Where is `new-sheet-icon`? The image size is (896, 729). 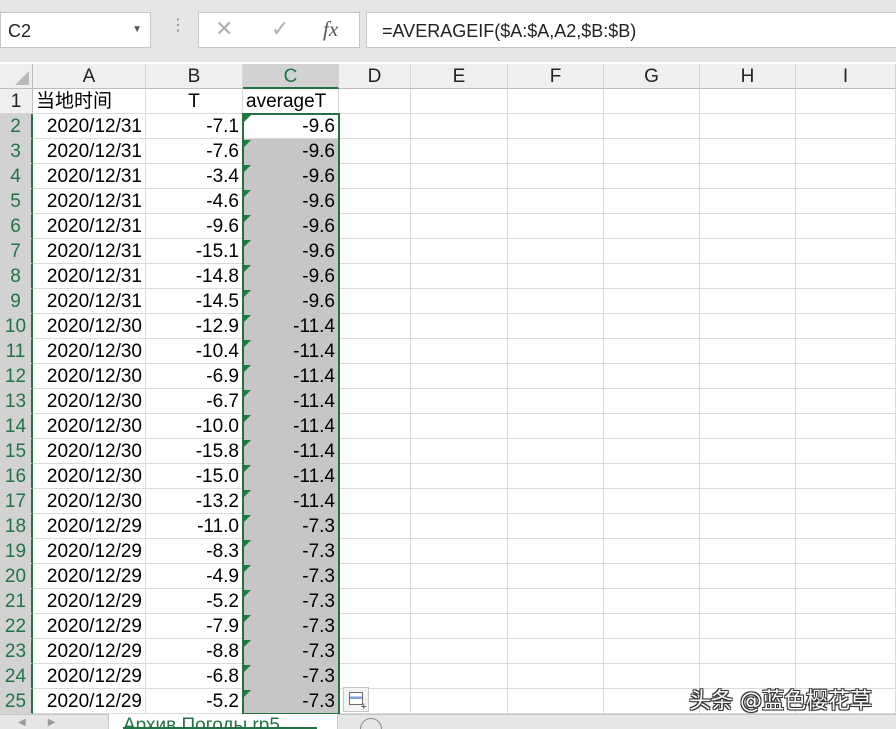
new-sheet-icon is located at coordinates (371, 723).